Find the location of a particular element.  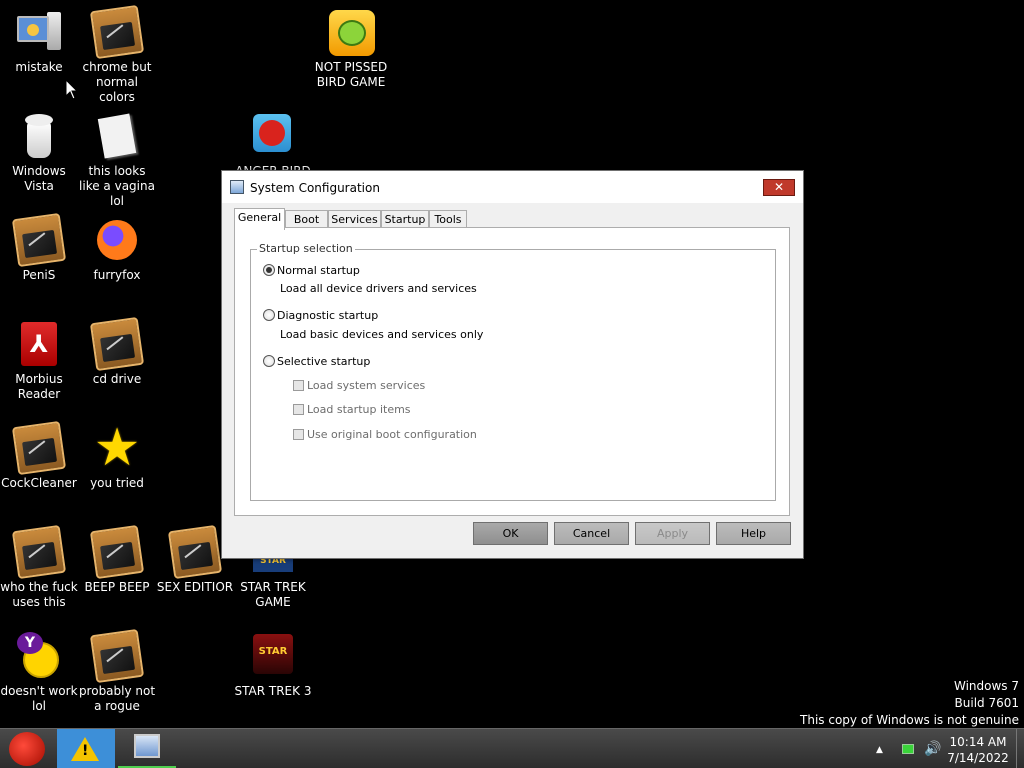

ok-button: OK is located at coordinates (510, 533).